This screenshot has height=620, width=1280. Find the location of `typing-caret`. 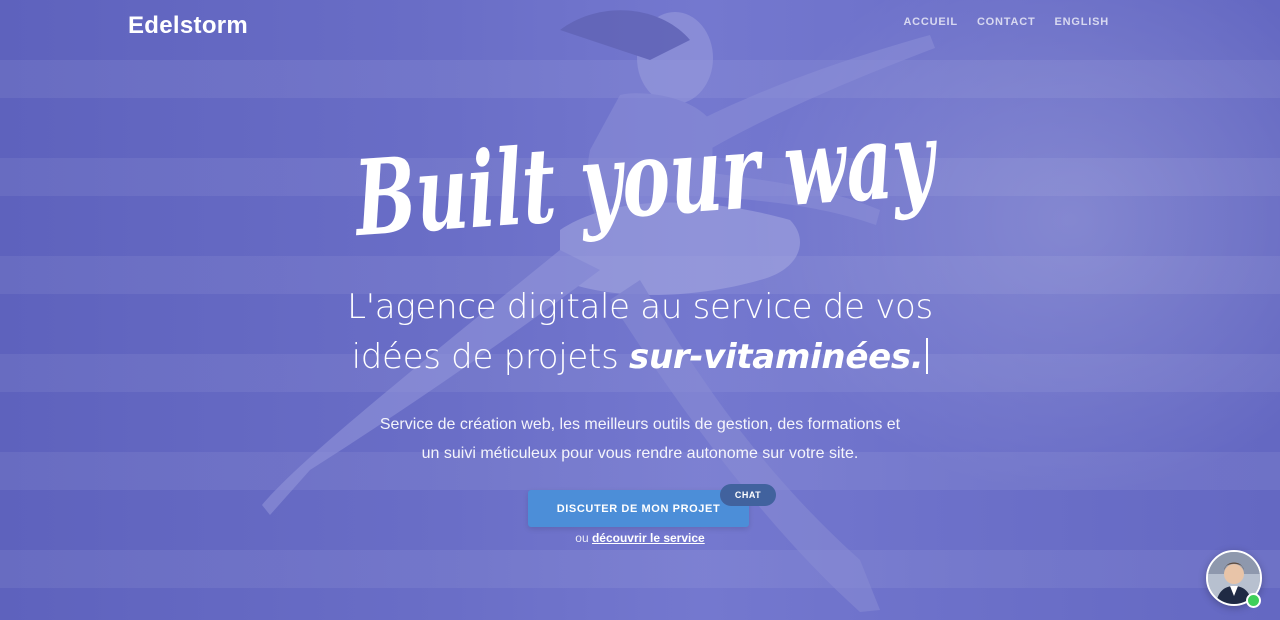

typing-caret is located at coordinates (927, 356).